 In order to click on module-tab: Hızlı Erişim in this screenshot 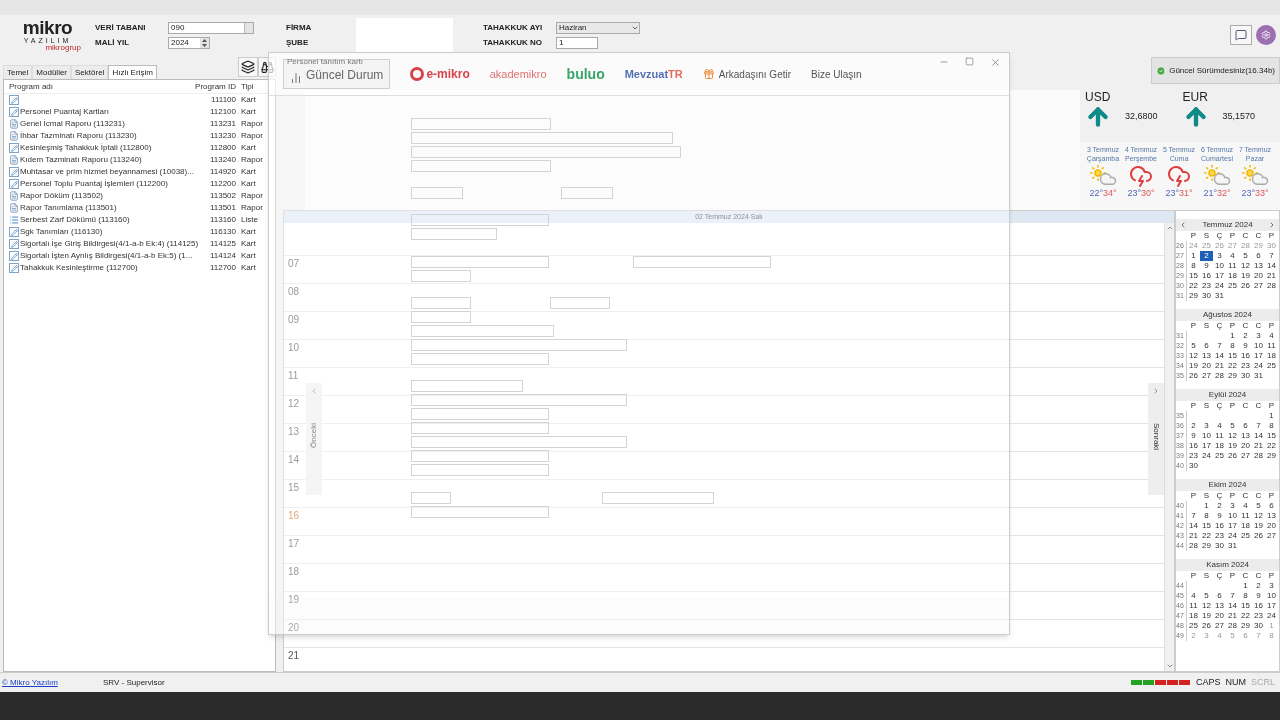, I will do `click(132, 72)`.